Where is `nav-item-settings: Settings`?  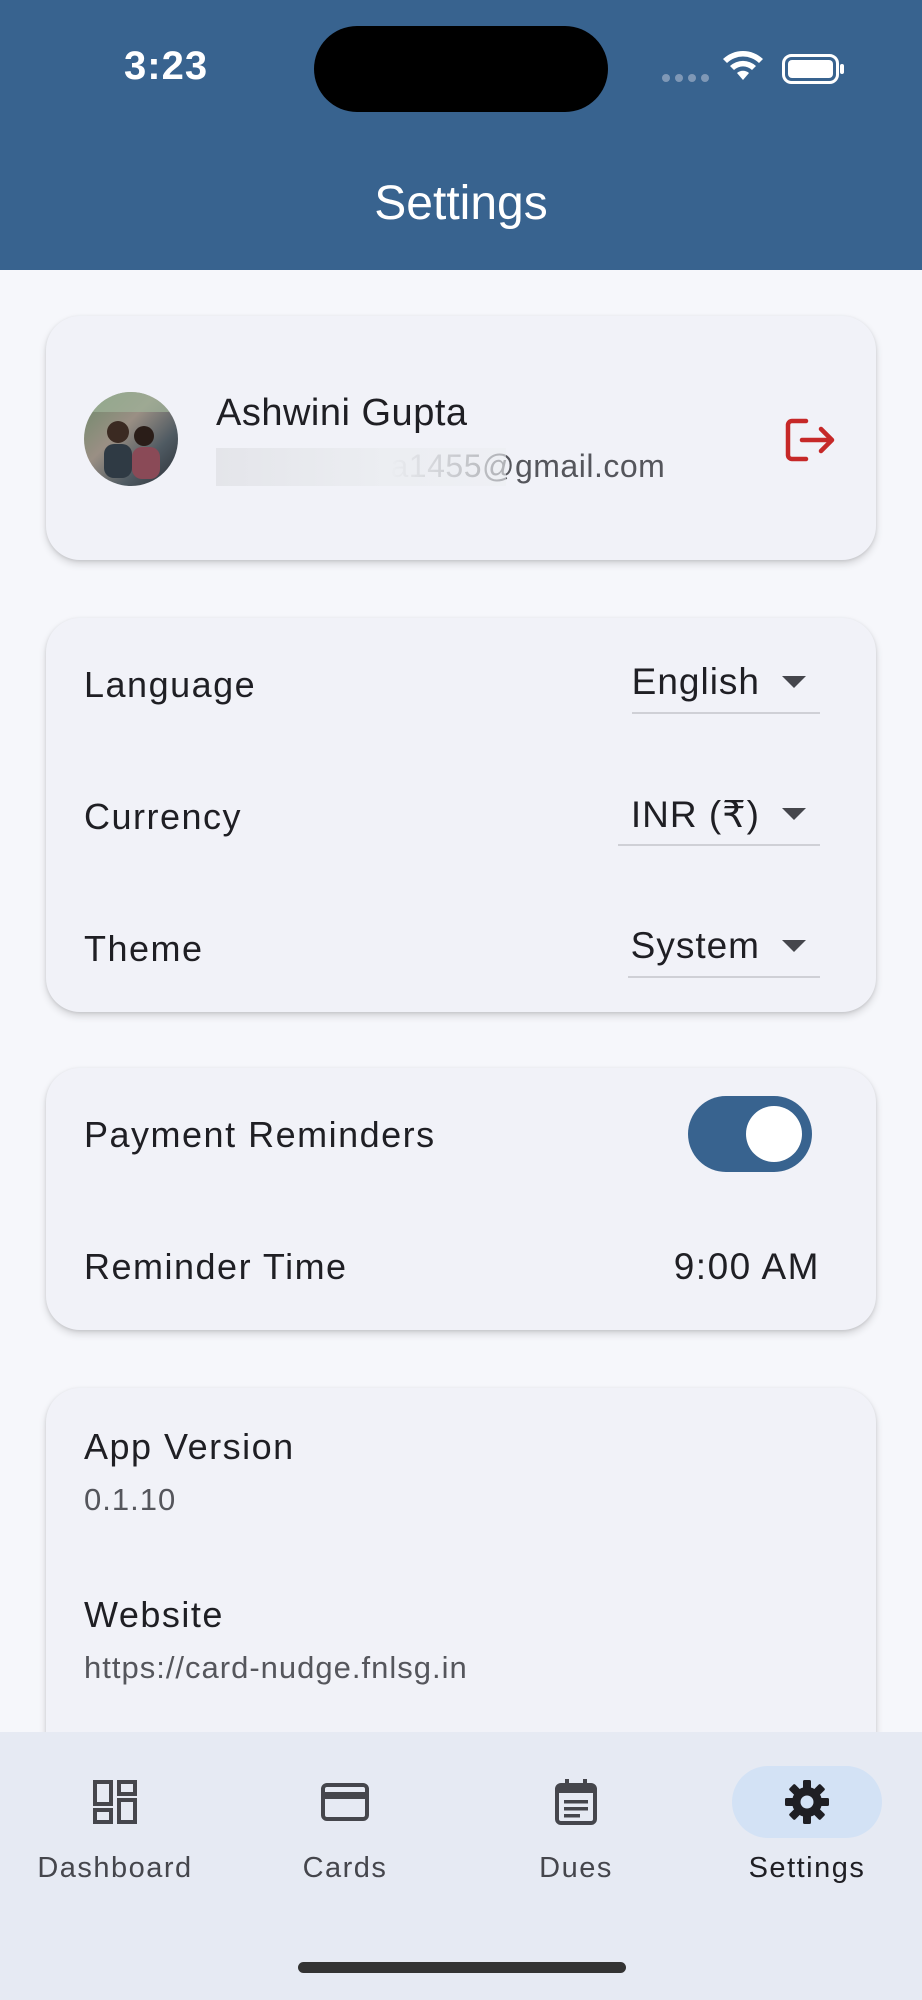 nav-item-settings: Settings is located at coordinates (807, 1822).